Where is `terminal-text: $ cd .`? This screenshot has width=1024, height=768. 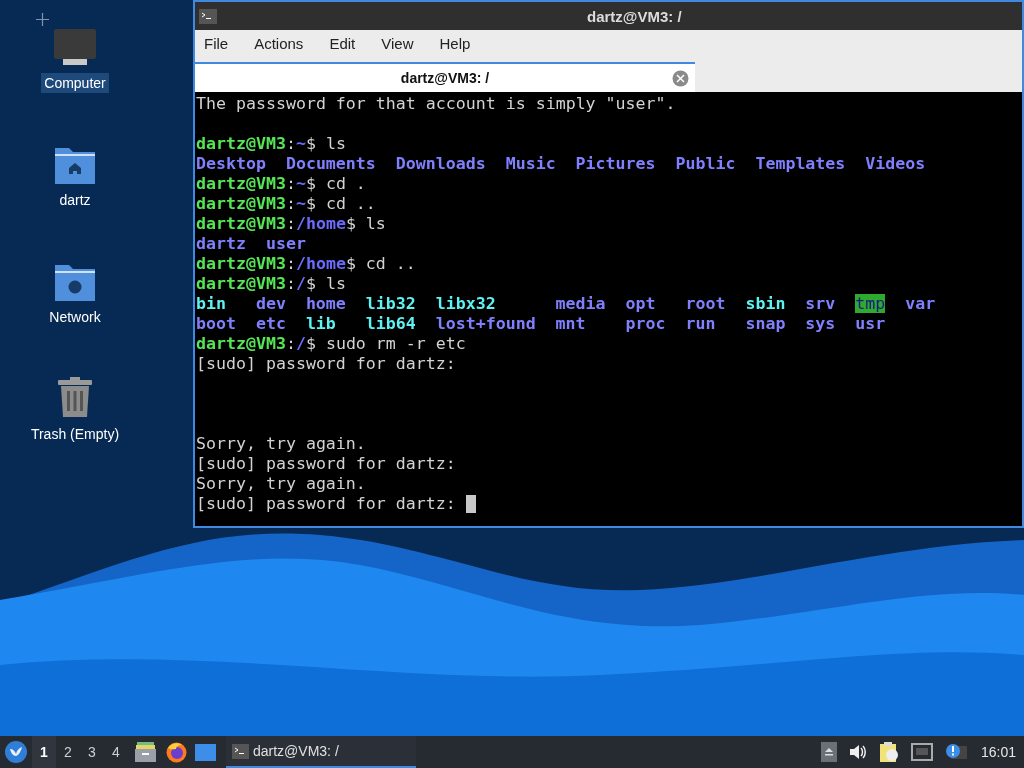
terminal-text: $ cd . is located at coordinates (335, 184).